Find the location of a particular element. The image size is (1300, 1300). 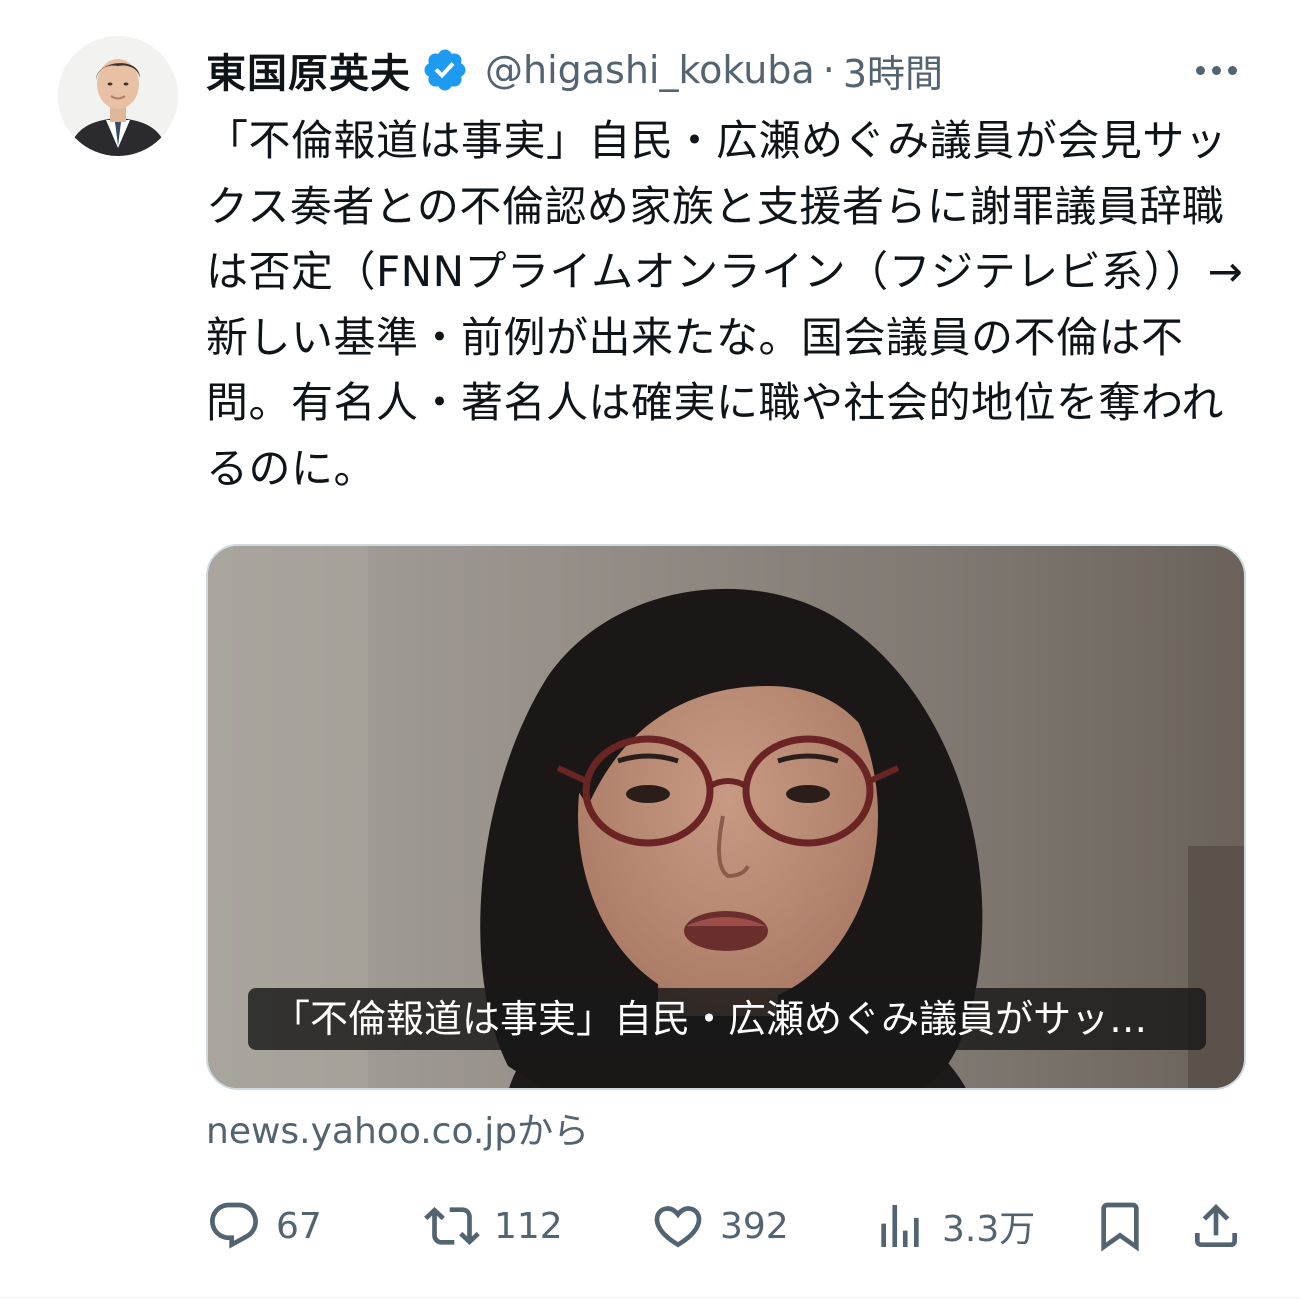

author-avatar is located at coordinates (118, 96).